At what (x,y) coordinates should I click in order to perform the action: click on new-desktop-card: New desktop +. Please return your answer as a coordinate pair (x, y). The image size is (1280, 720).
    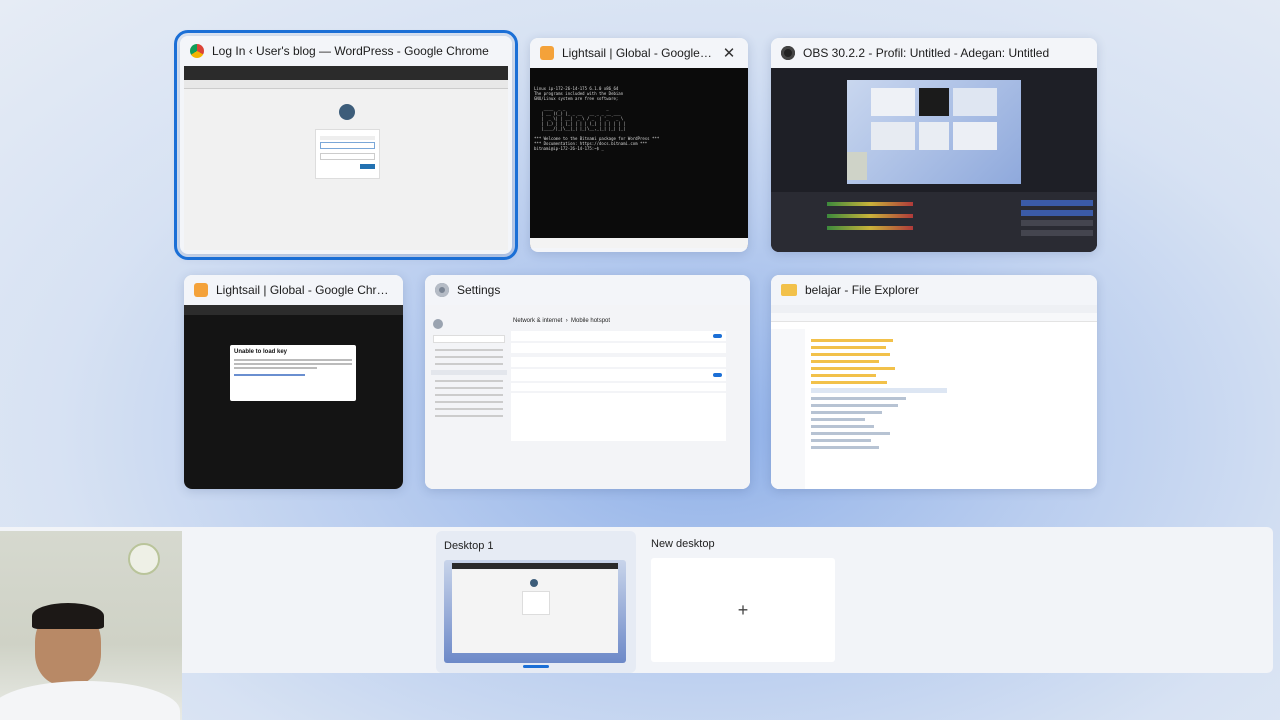
    Looking at the image, I should click on (745, 602).